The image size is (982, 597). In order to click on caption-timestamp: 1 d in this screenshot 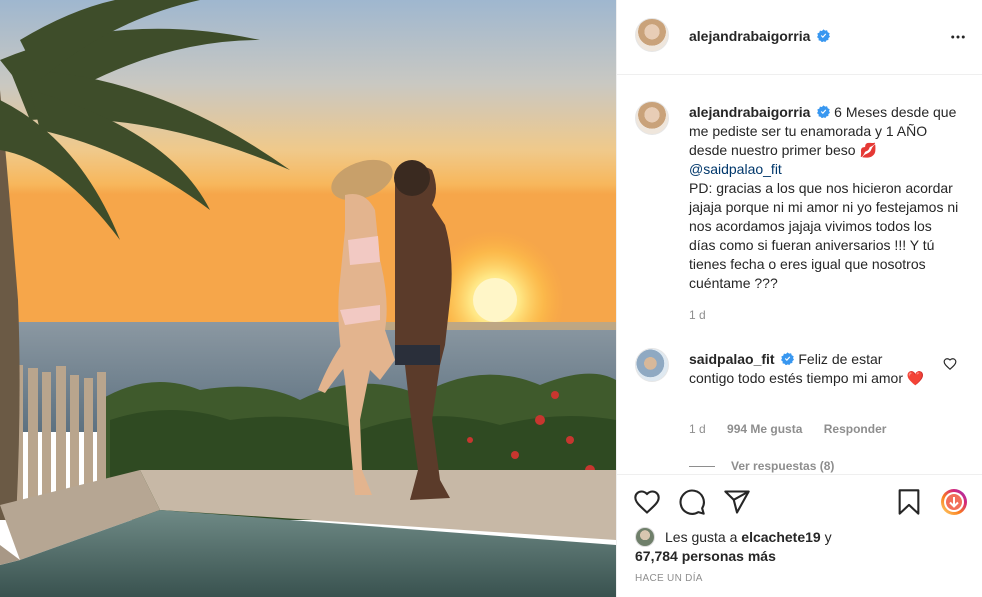, I will do `click(697, 315)`.